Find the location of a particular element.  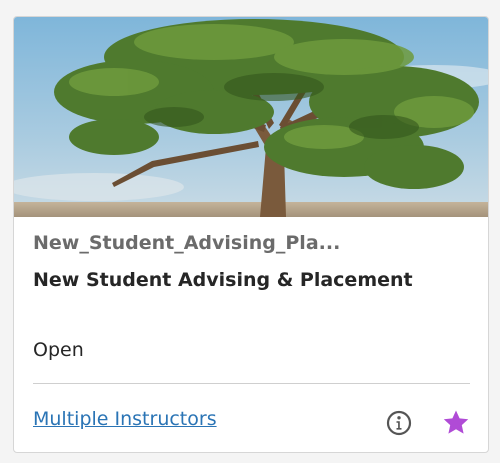

course-title: New Student Advising & Placement is located at coordinates (223, 280).